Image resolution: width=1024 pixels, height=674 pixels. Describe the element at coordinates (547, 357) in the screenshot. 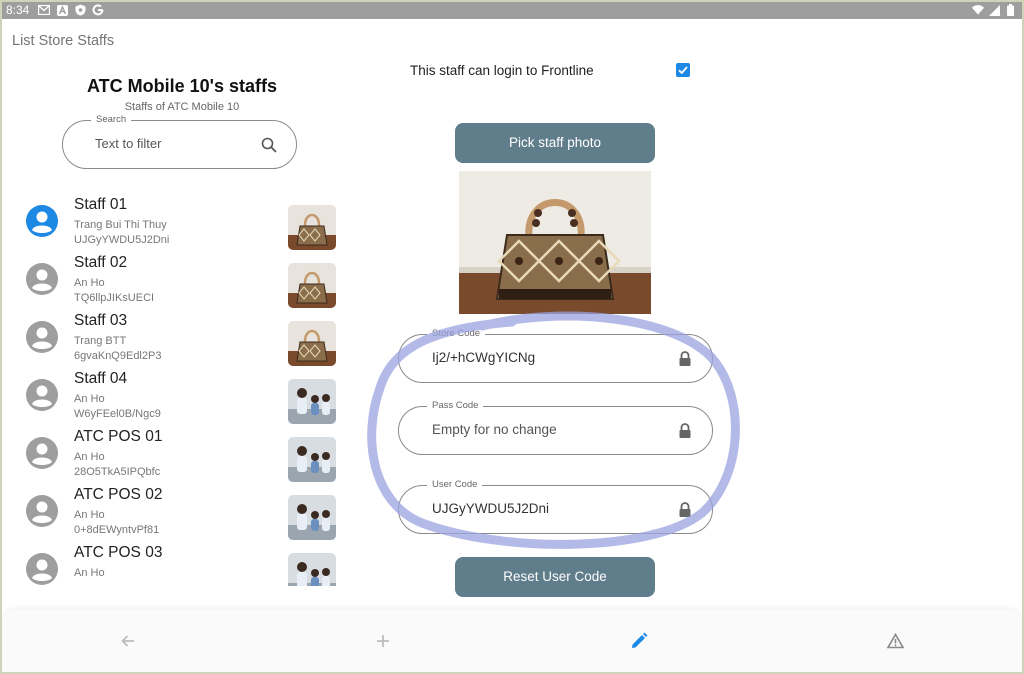

I see `store-code-input` at that location.